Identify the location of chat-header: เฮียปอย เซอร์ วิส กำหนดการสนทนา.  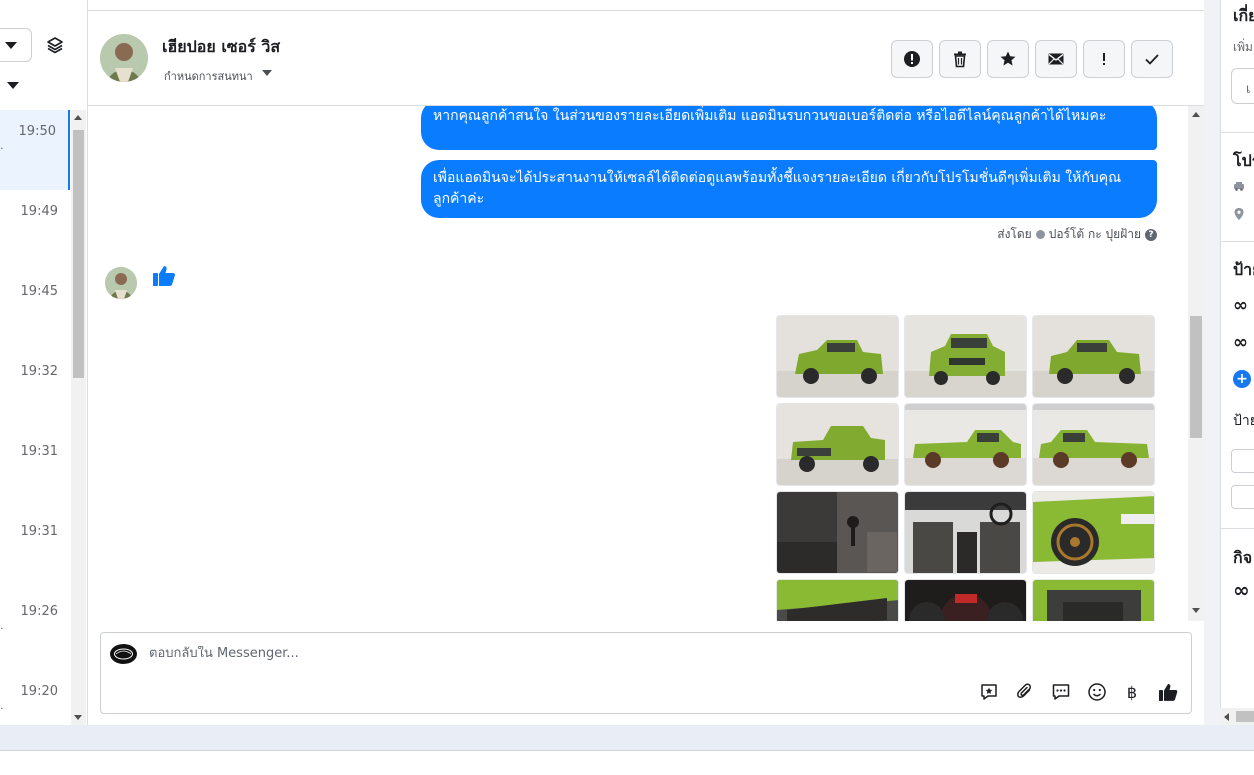
(646, 58).